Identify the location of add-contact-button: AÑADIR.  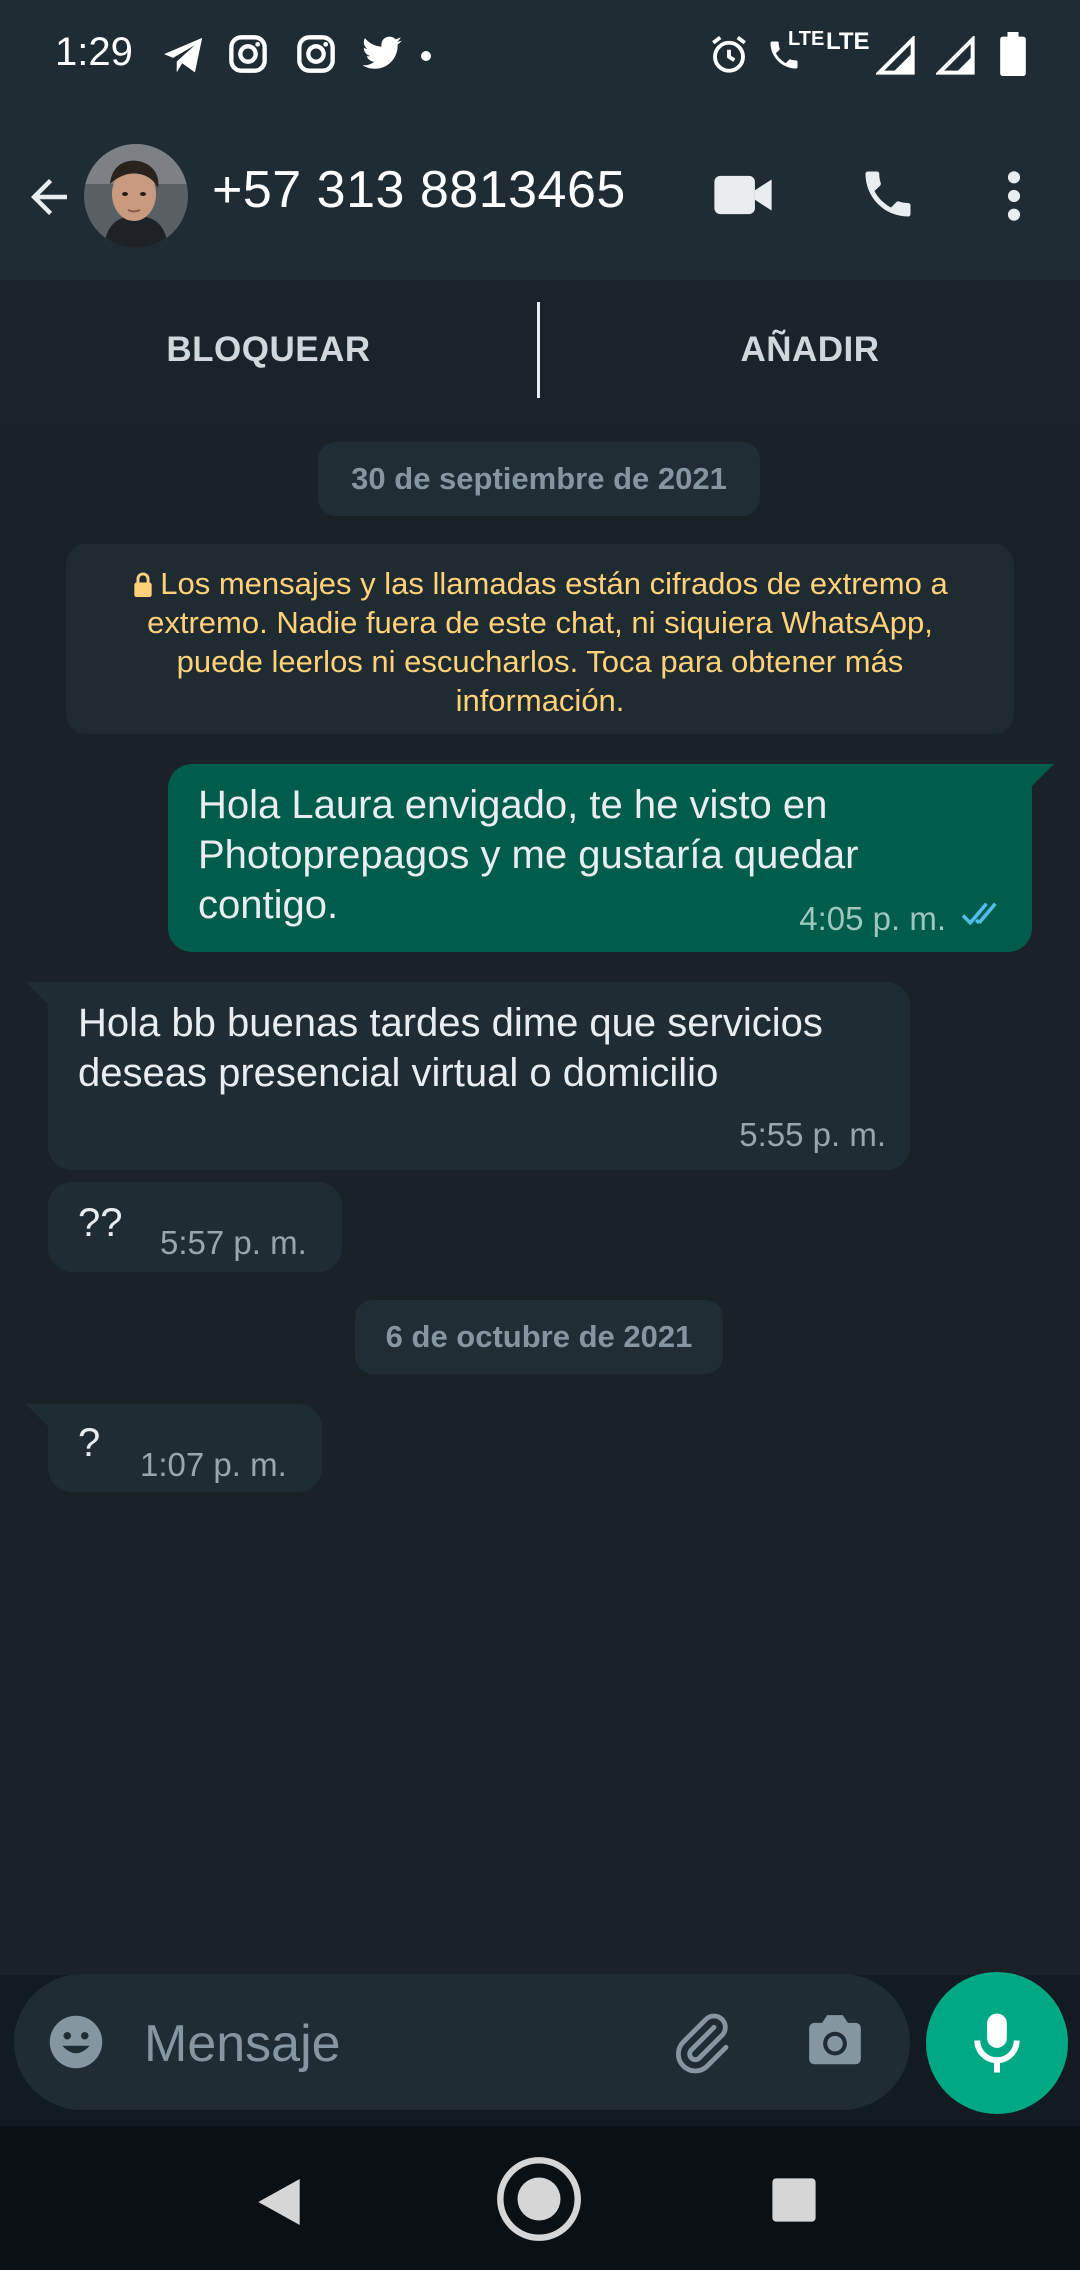
(810, 350).